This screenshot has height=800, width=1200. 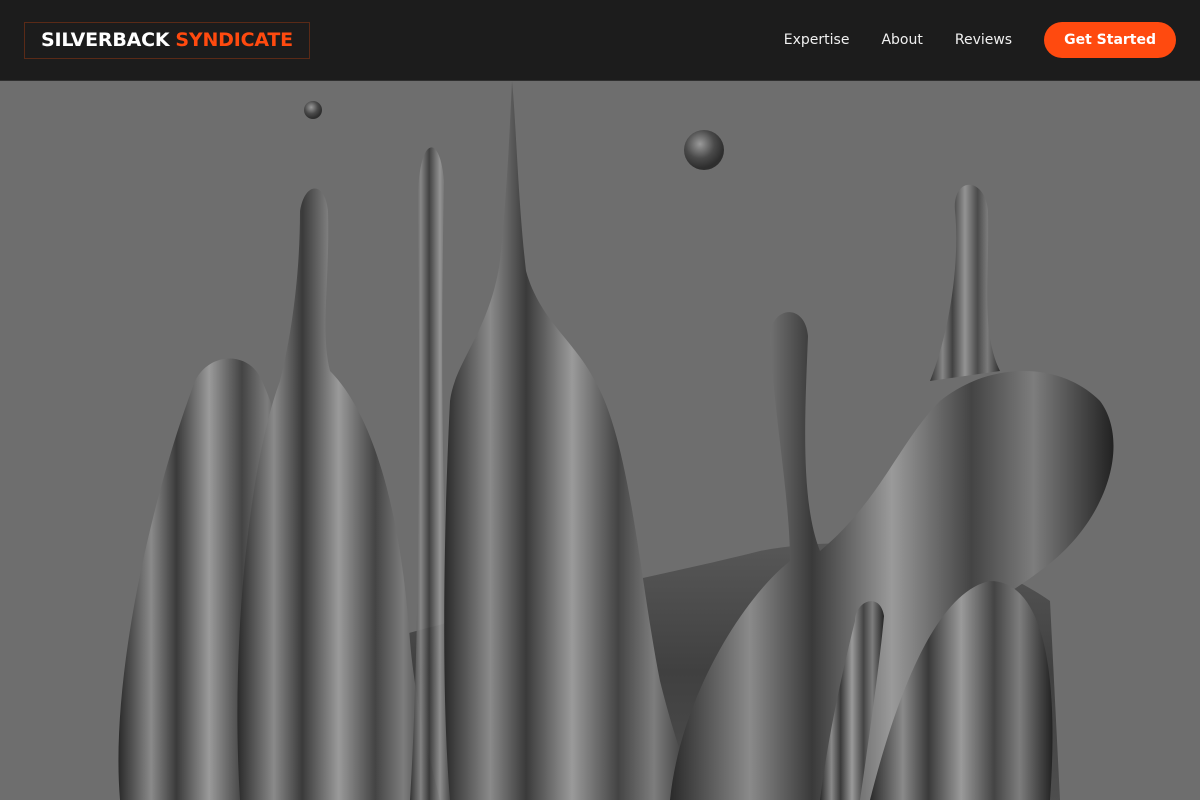 What do you see at coordinates (983, 40) in the screenshot?
I see `nav-link-reviews: Reviews` at bounding box center [983, 40].